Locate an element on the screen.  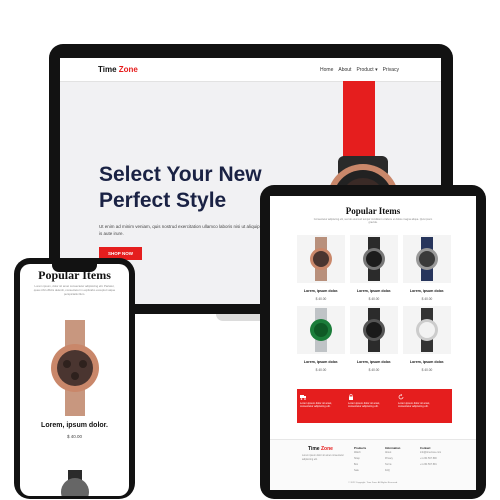
footer-column-products: Products Watch Strap Box Sale is located at coordinates (360, 460).